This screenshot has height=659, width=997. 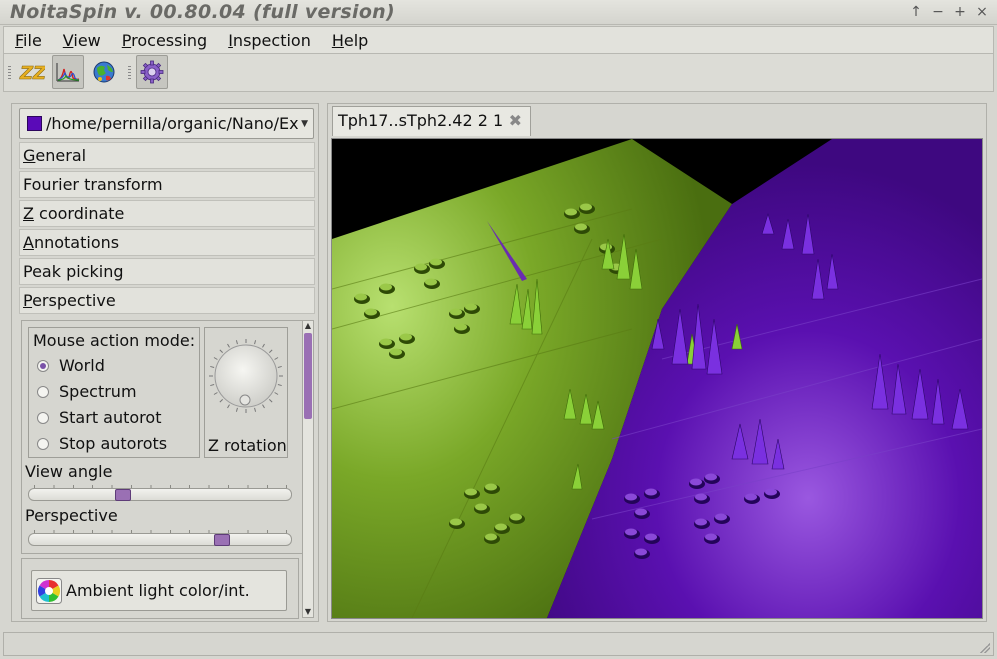 What do you see at coordinates (69, 471) in the screenshot?
I see `view-angle-label: View angle` at bounding box center [69, 471].